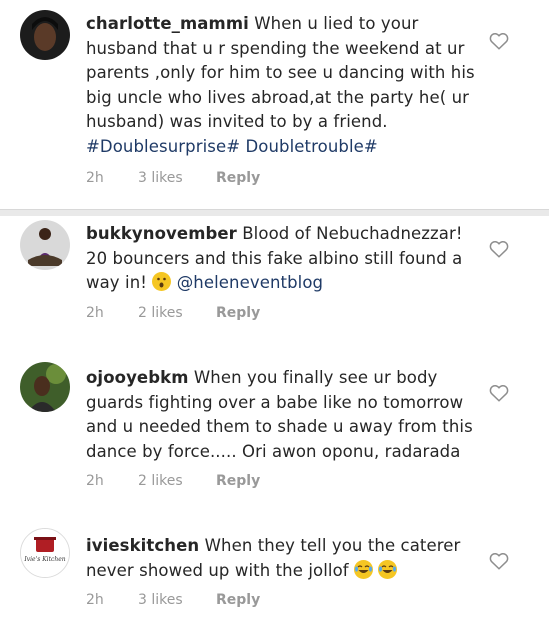 The height and width of the screenshot is (629, 549). I want to click on hashtag-link: #Doublesurprise# Doubletrouble#, so click(232, 146).